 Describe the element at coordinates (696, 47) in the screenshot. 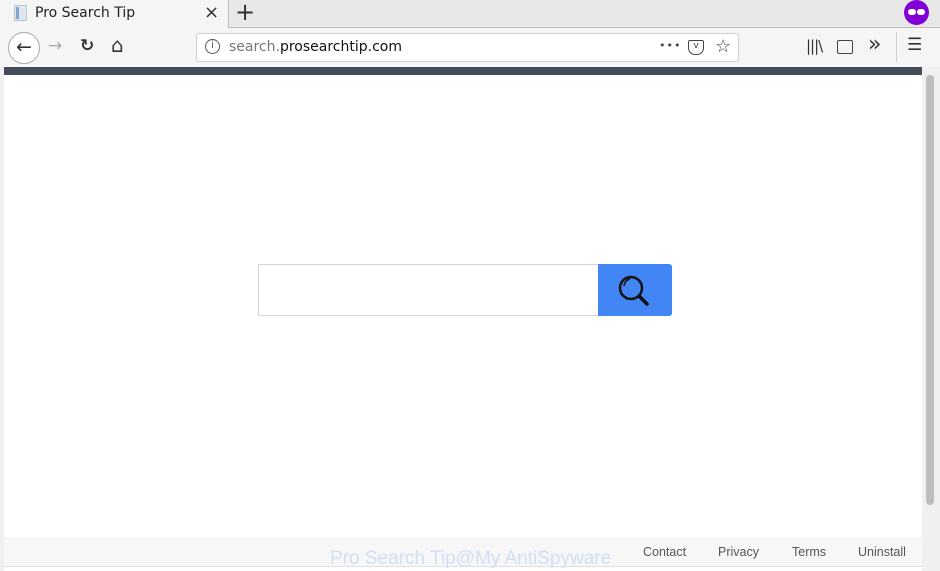

I see `pocket-icon: v` at that location.